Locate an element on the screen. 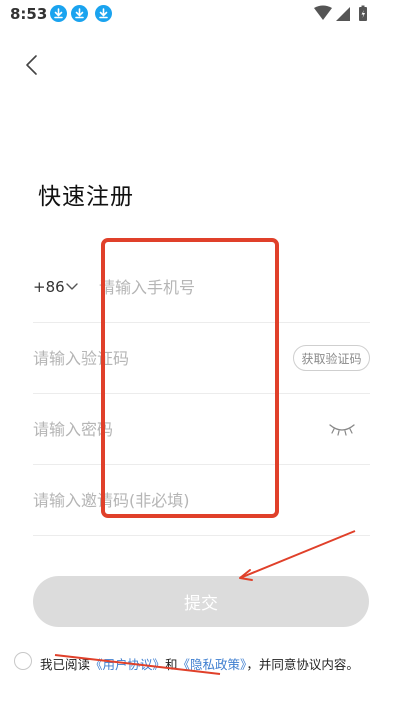 The image size is (402, 715). country-code-selector: +86 is located at coordinates (49, 287).